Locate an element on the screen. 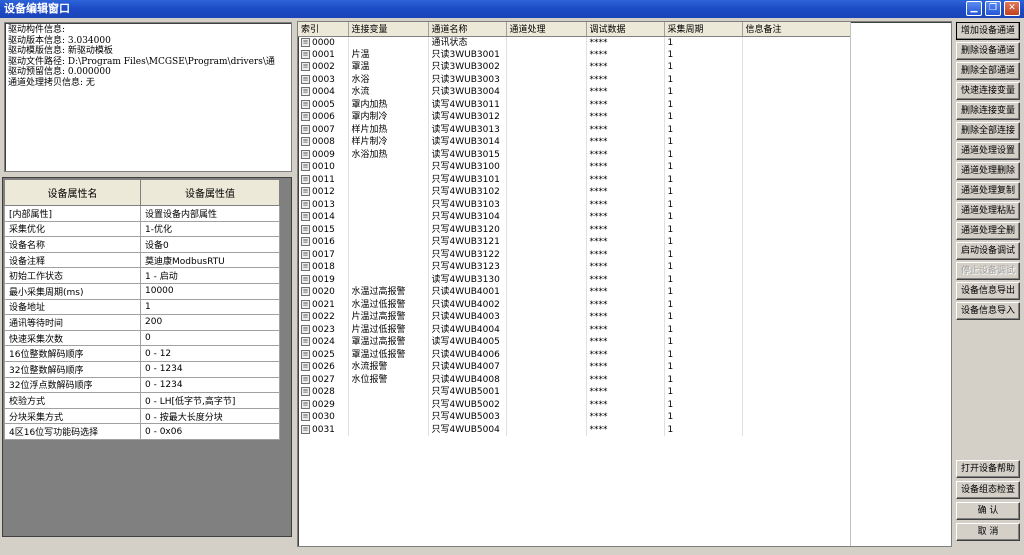 The image size is (1024, 555). channel-processing-set-button: 通道处理设置 is located at coordinates (988, 151).